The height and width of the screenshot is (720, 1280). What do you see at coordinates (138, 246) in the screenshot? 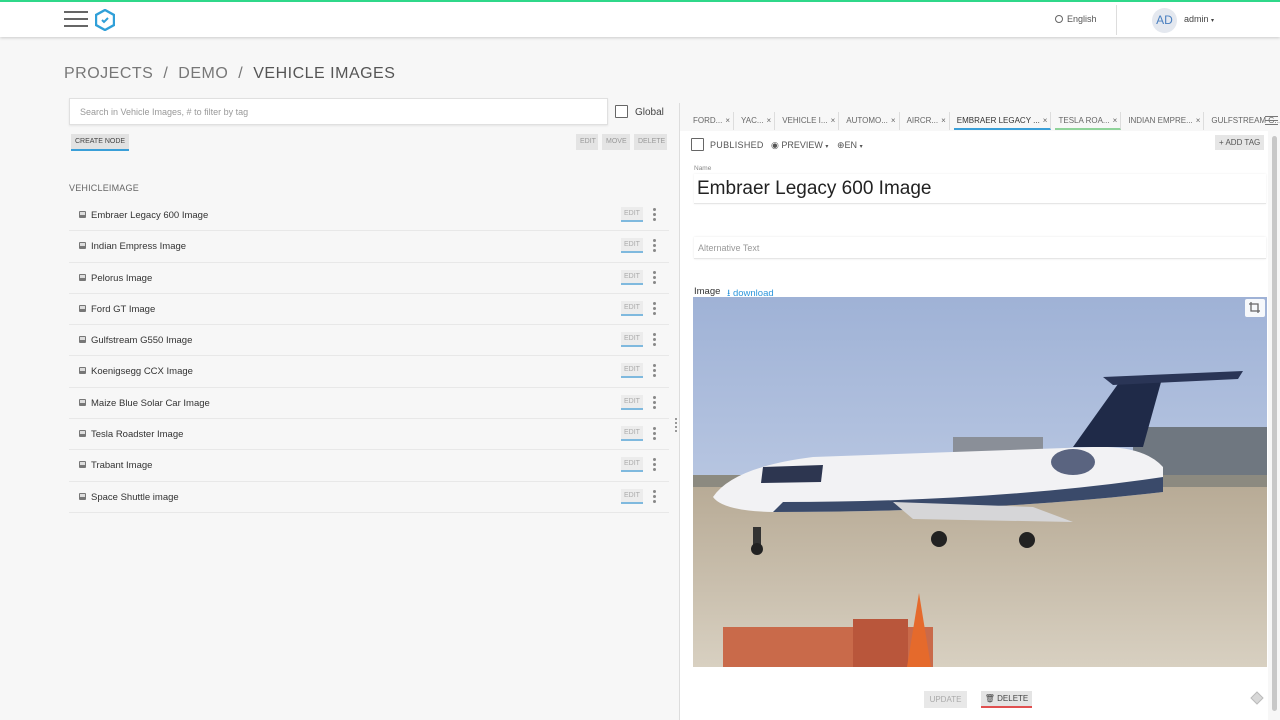
I see `node-label: Indian Empress Image` at bounding box center [138, 246].